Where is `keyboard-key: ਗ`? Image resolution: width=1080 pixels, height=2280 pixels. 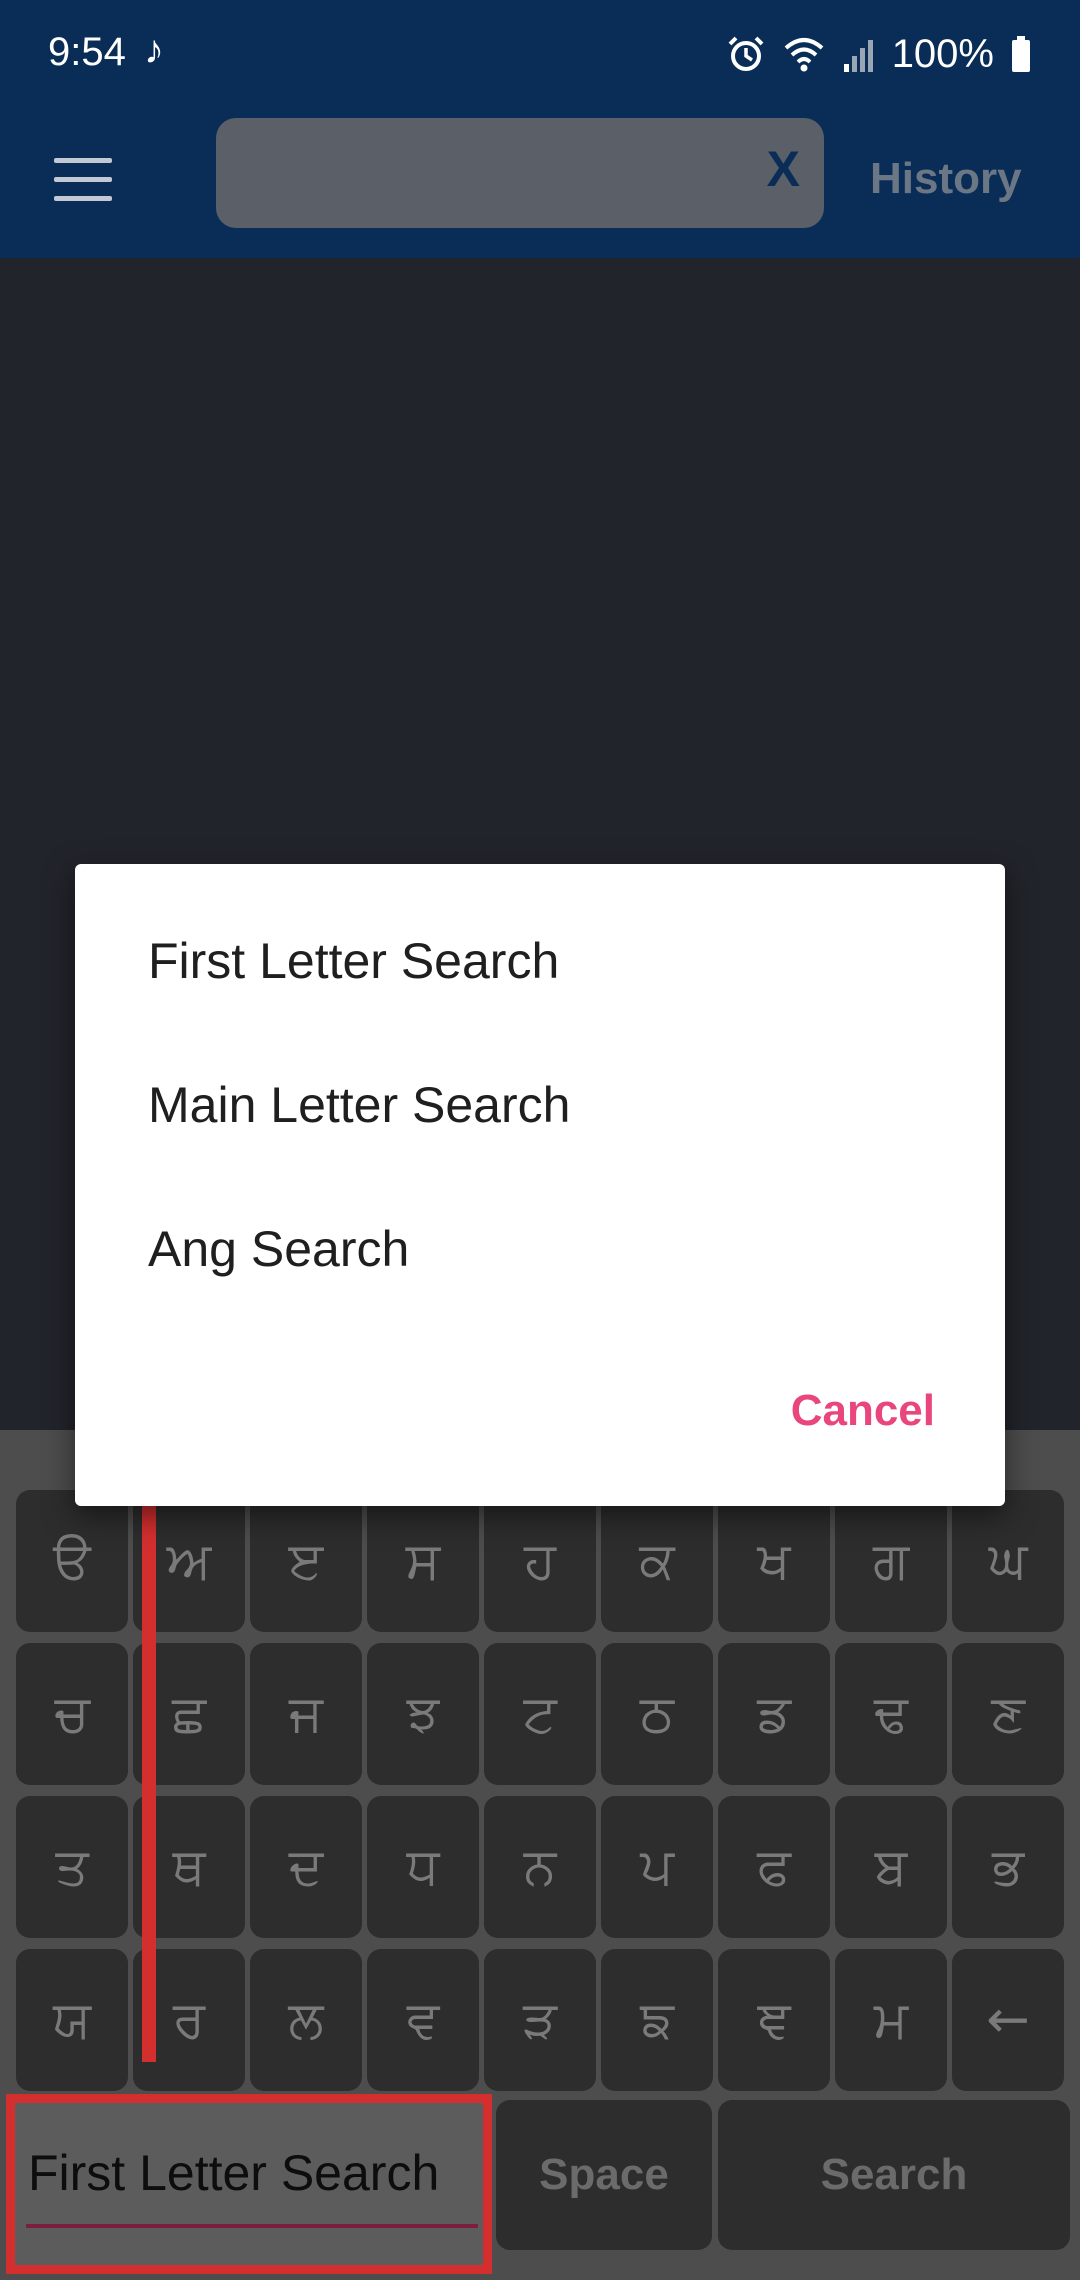 keyboard-key: ਗ is located at coordinates (891, 1561).